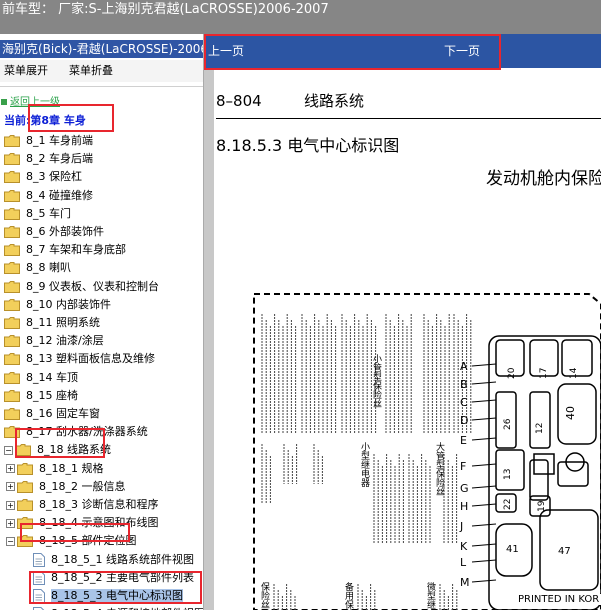 The image size is (601, 610). What do you see at coordinates (65, 231) in the screenshot?
I see `tree-item-label: 8_6 外部装饰件` at bounding box center [65, 231].